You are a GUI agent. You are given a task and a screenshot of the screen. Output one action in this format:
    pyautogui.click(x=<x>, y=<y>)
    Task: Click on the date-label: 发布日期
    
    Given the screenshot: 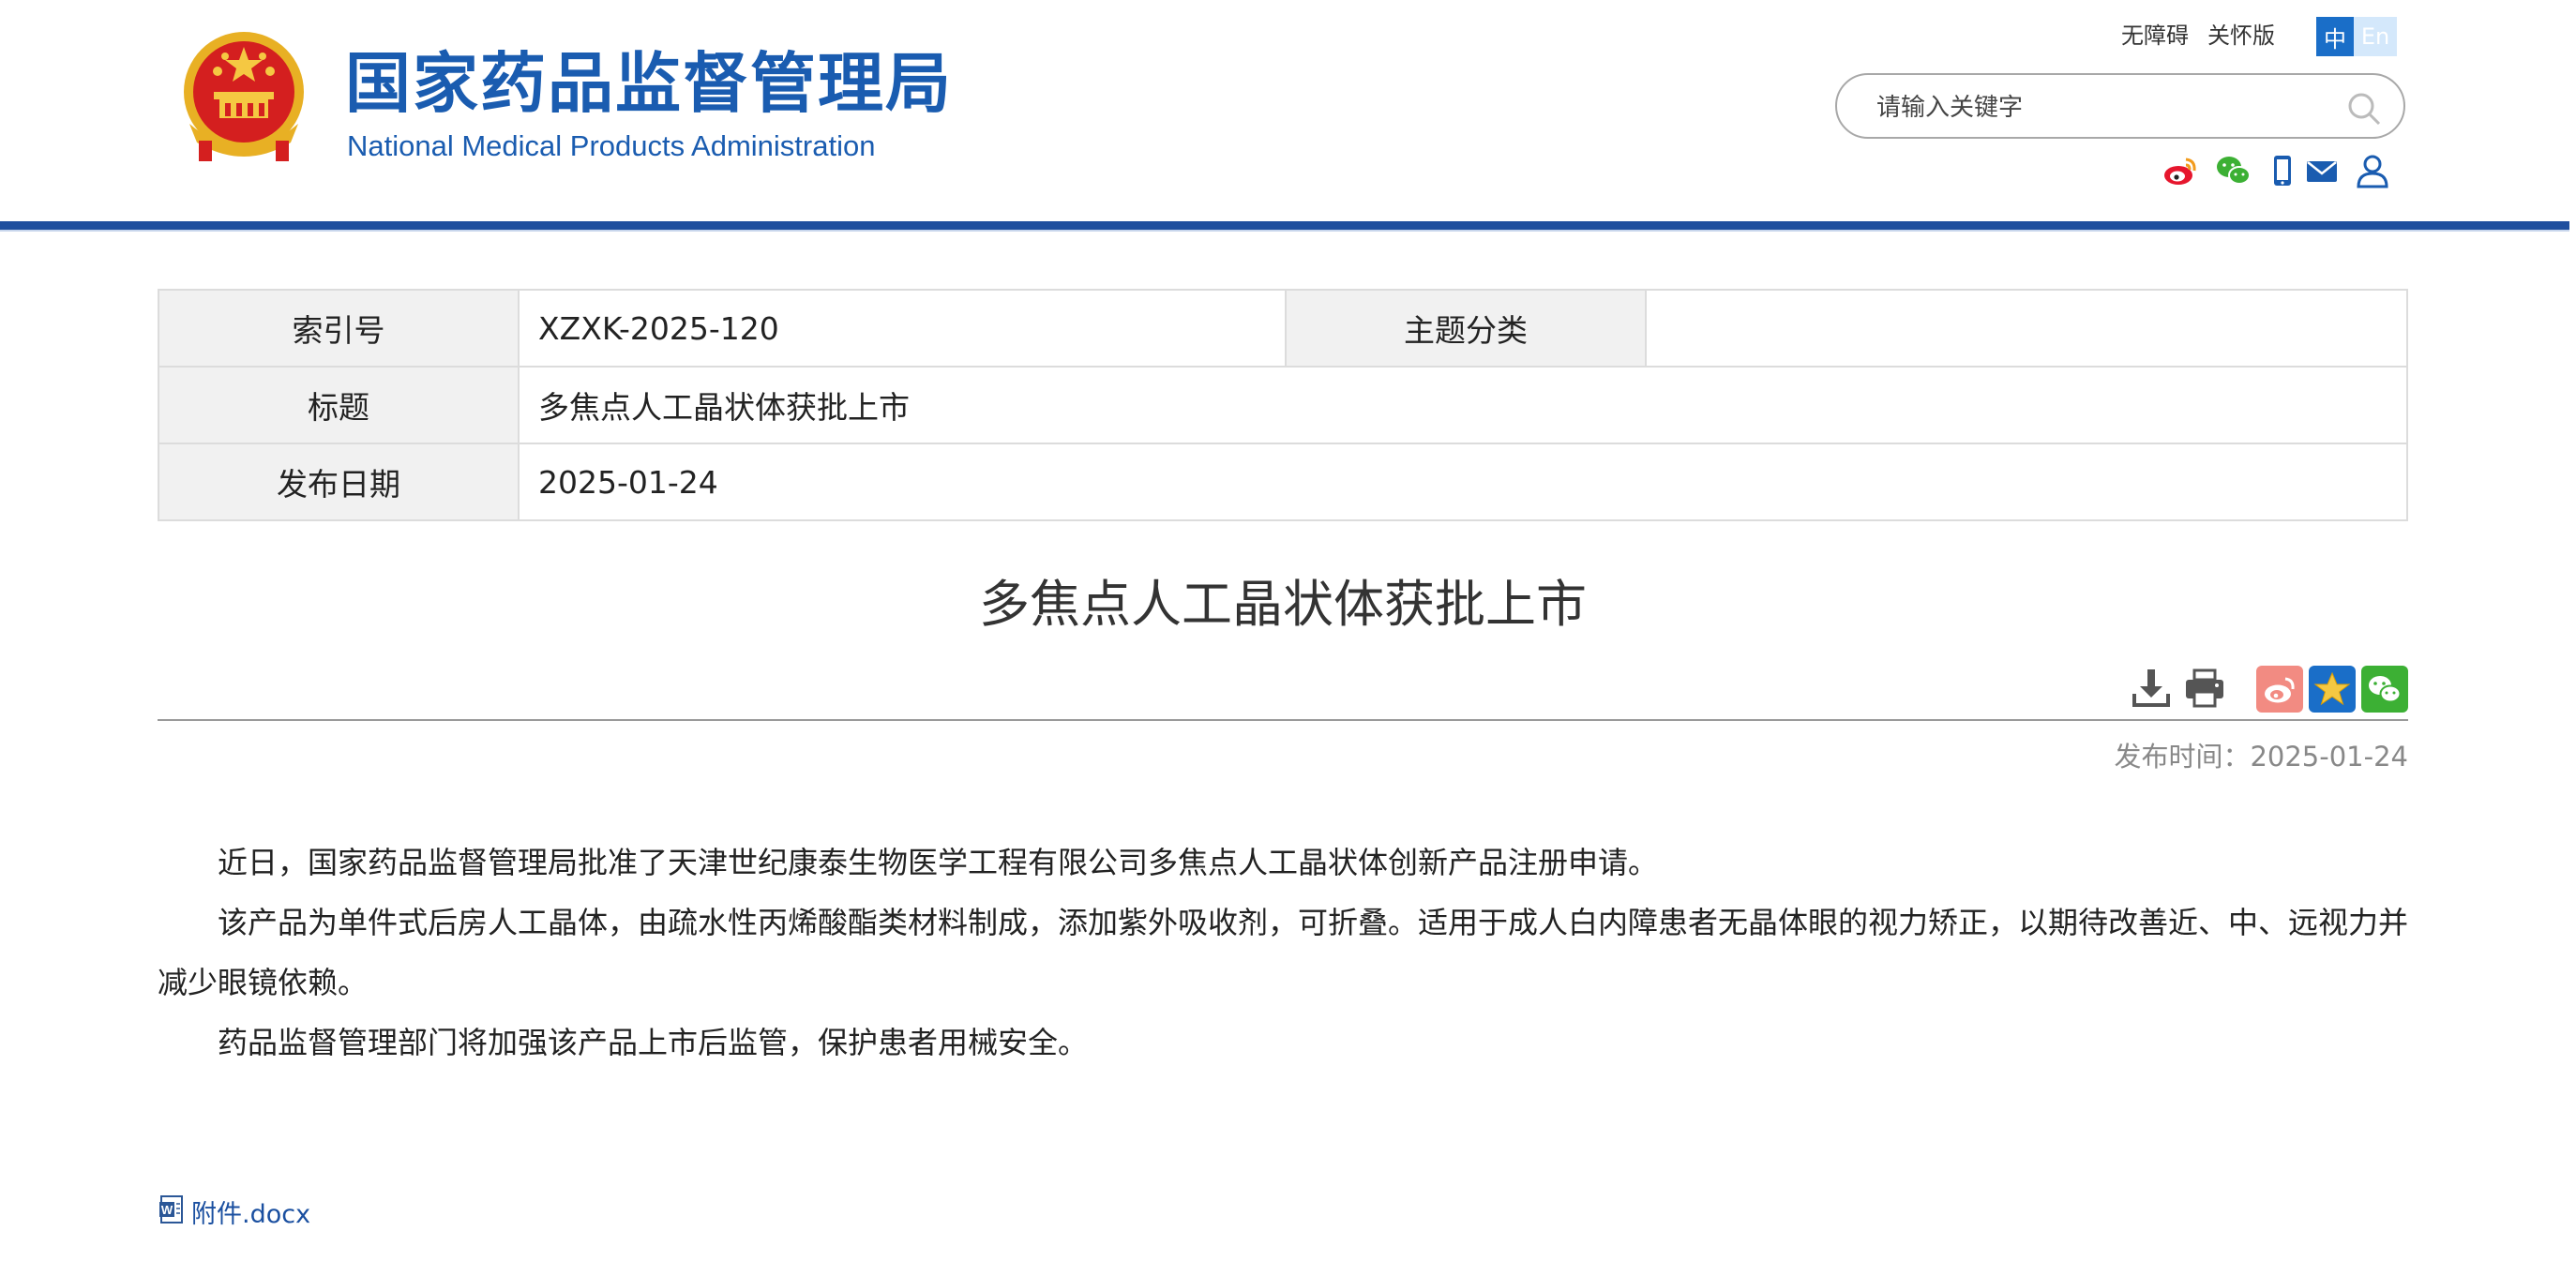 What is the action you would take?
    pyautogui.click(x=339, y=482)
    